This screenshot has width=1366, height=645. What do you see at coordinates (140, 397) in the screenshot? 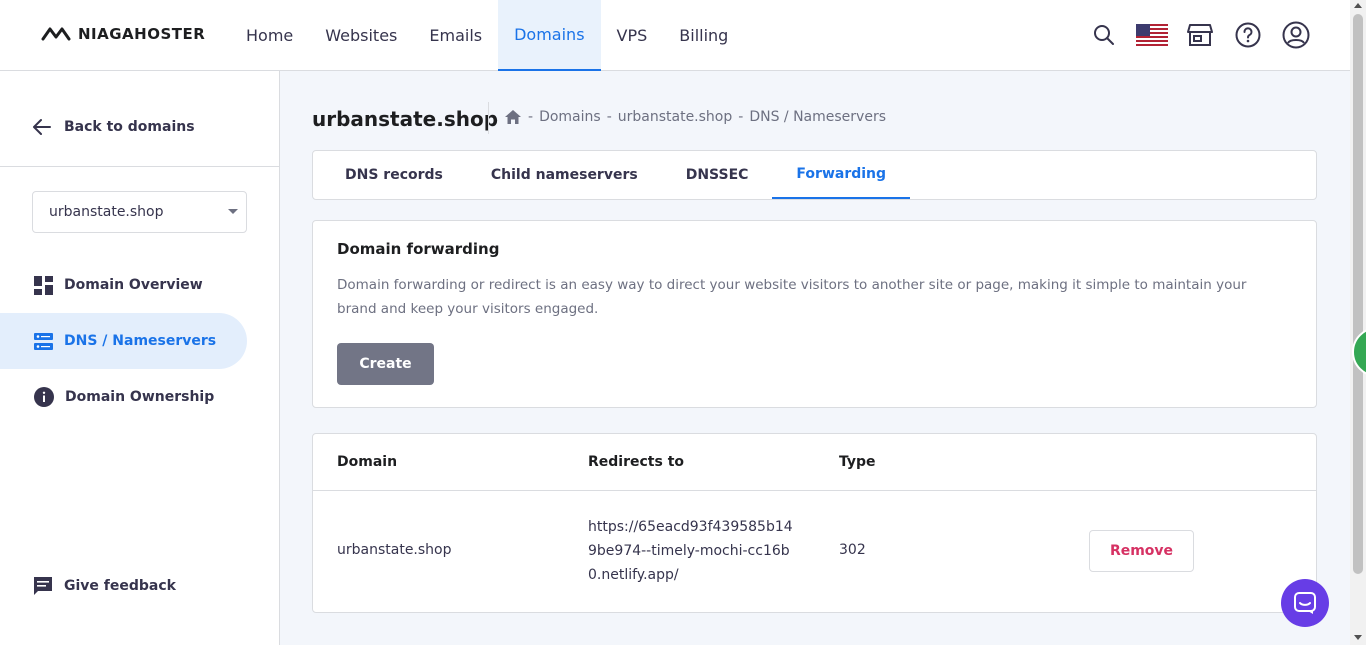
I see `sidebar-item-label: Domain Ownership` at bounding box center [140, 397].